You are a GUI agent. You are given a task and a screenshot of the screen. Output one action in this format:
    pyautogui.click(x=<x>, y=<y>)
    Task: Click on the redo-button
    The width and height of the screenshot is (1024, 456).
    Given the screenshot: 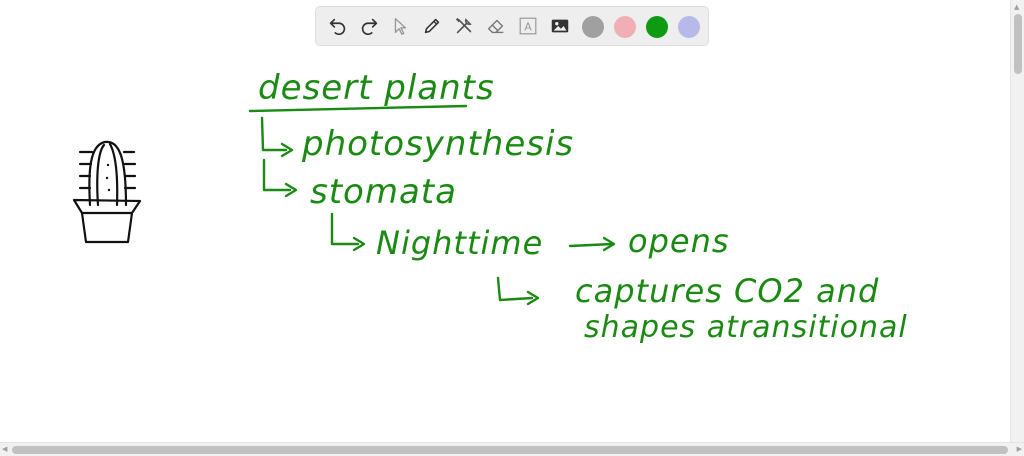 What is the action you would take?
    pyautogui.click(x=369, y=26)
    